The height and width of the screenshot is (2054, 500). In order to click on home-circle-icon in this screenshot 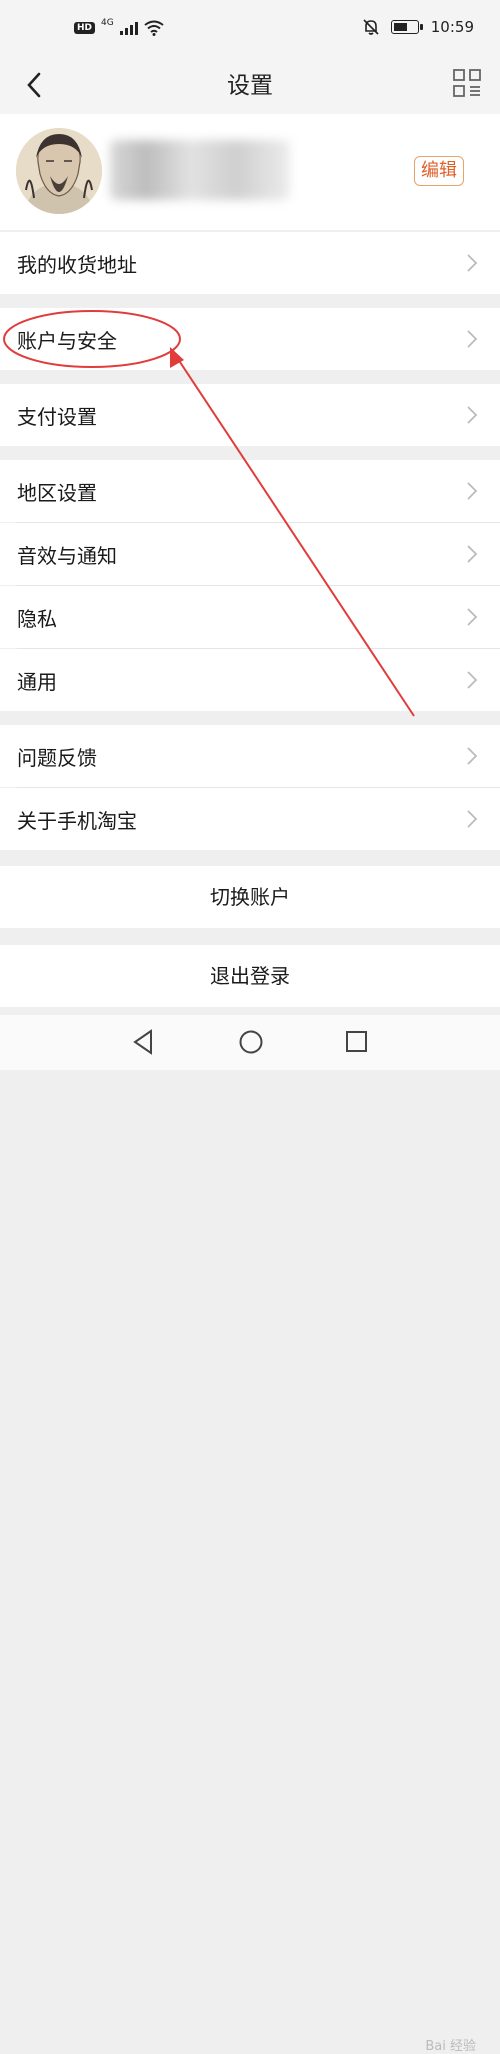, I will do `click(251, 1042)`.